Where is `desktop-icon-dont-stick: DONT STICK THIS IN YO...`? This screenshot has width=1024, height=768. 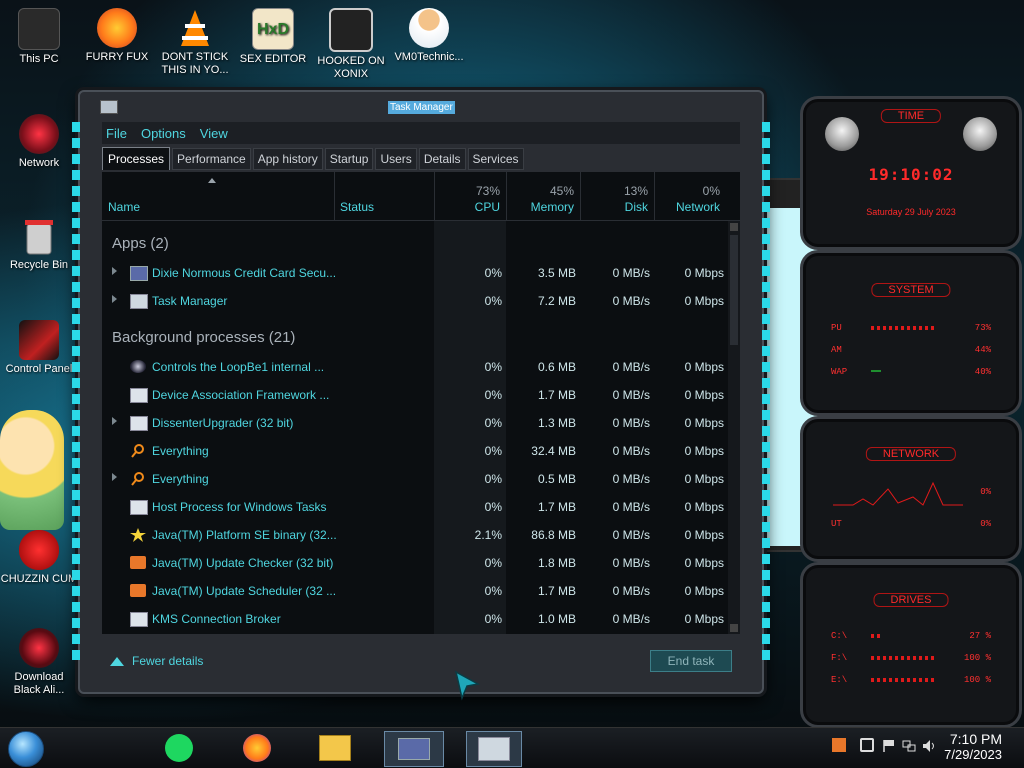
desktop-icon-dont-stick: DONT STICK THIS IN YO... is located at coordinates (195, 42).